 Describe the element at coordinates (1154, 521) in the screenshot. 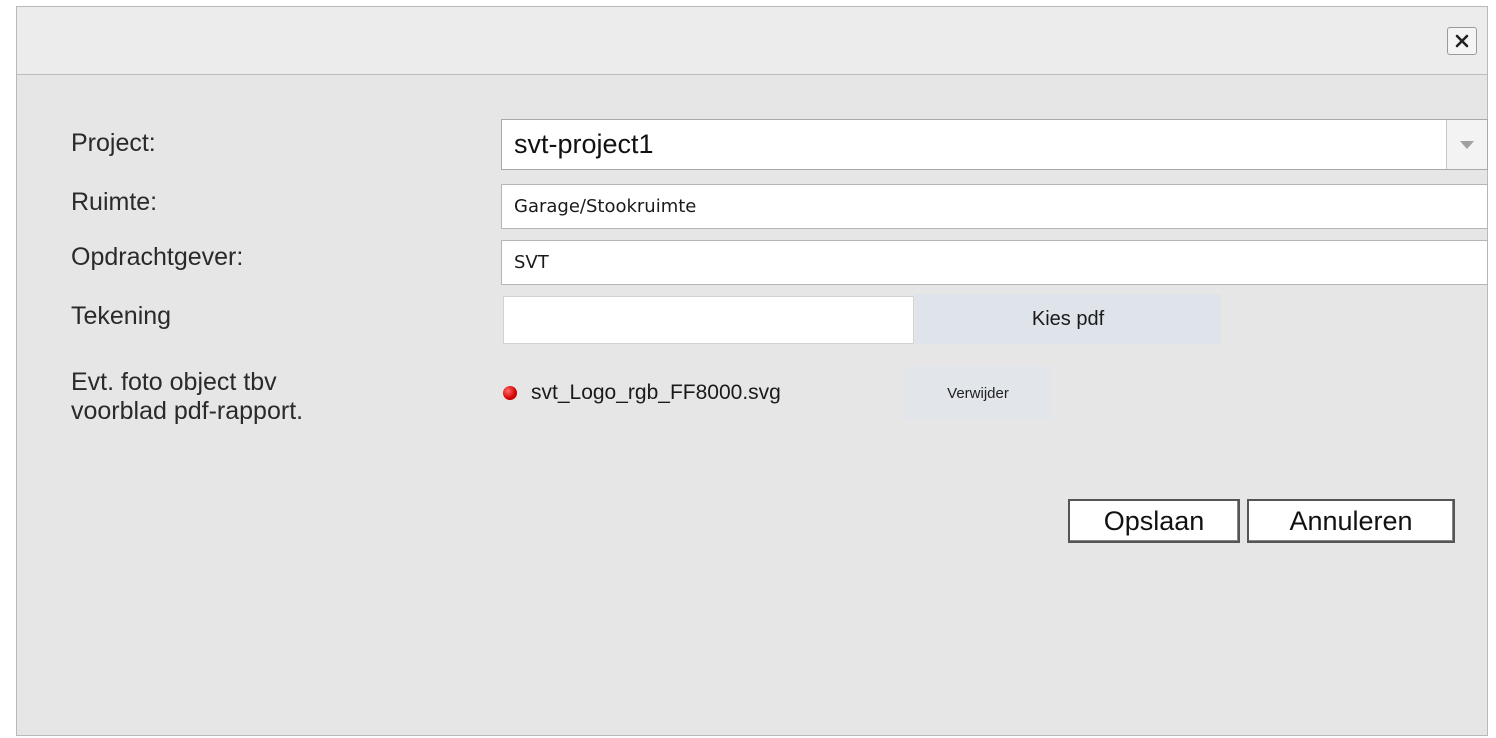

I see `save-button: Opslaan` at that location.